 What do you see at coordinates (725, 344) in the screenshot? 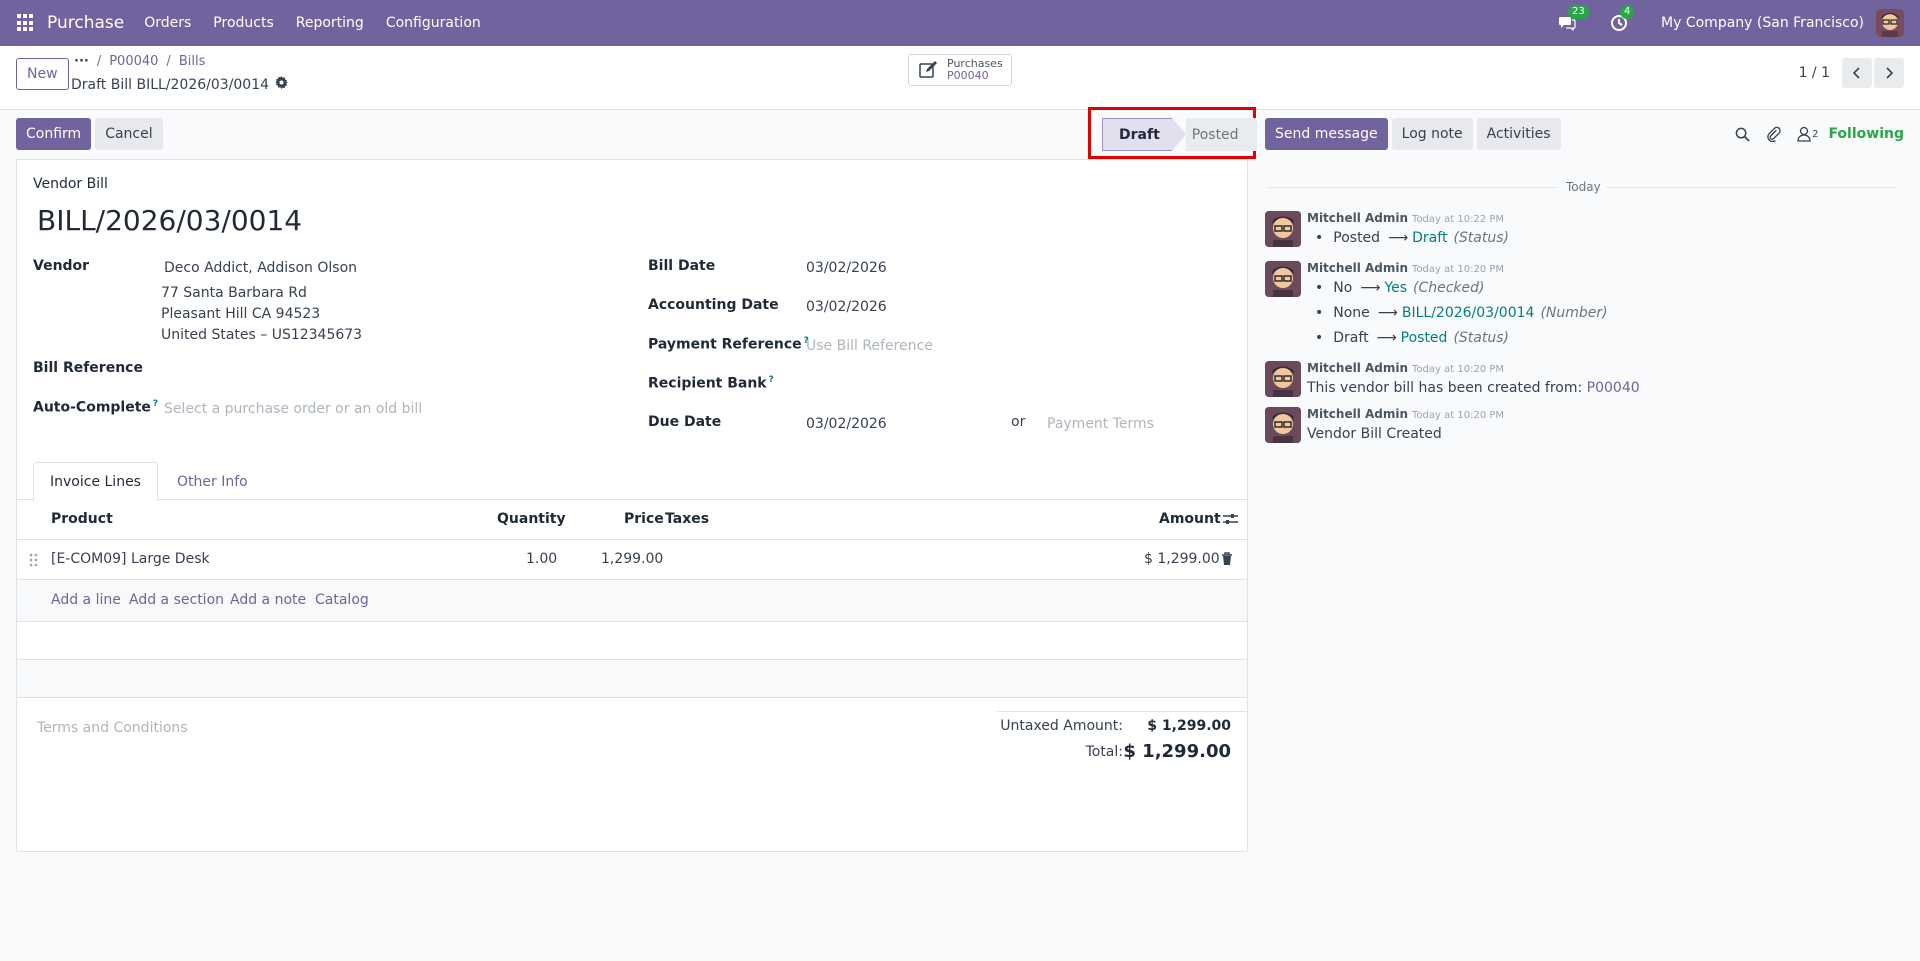
I see `payment-reference-label-text: Payment Reference` at bounding box center [725, 344].